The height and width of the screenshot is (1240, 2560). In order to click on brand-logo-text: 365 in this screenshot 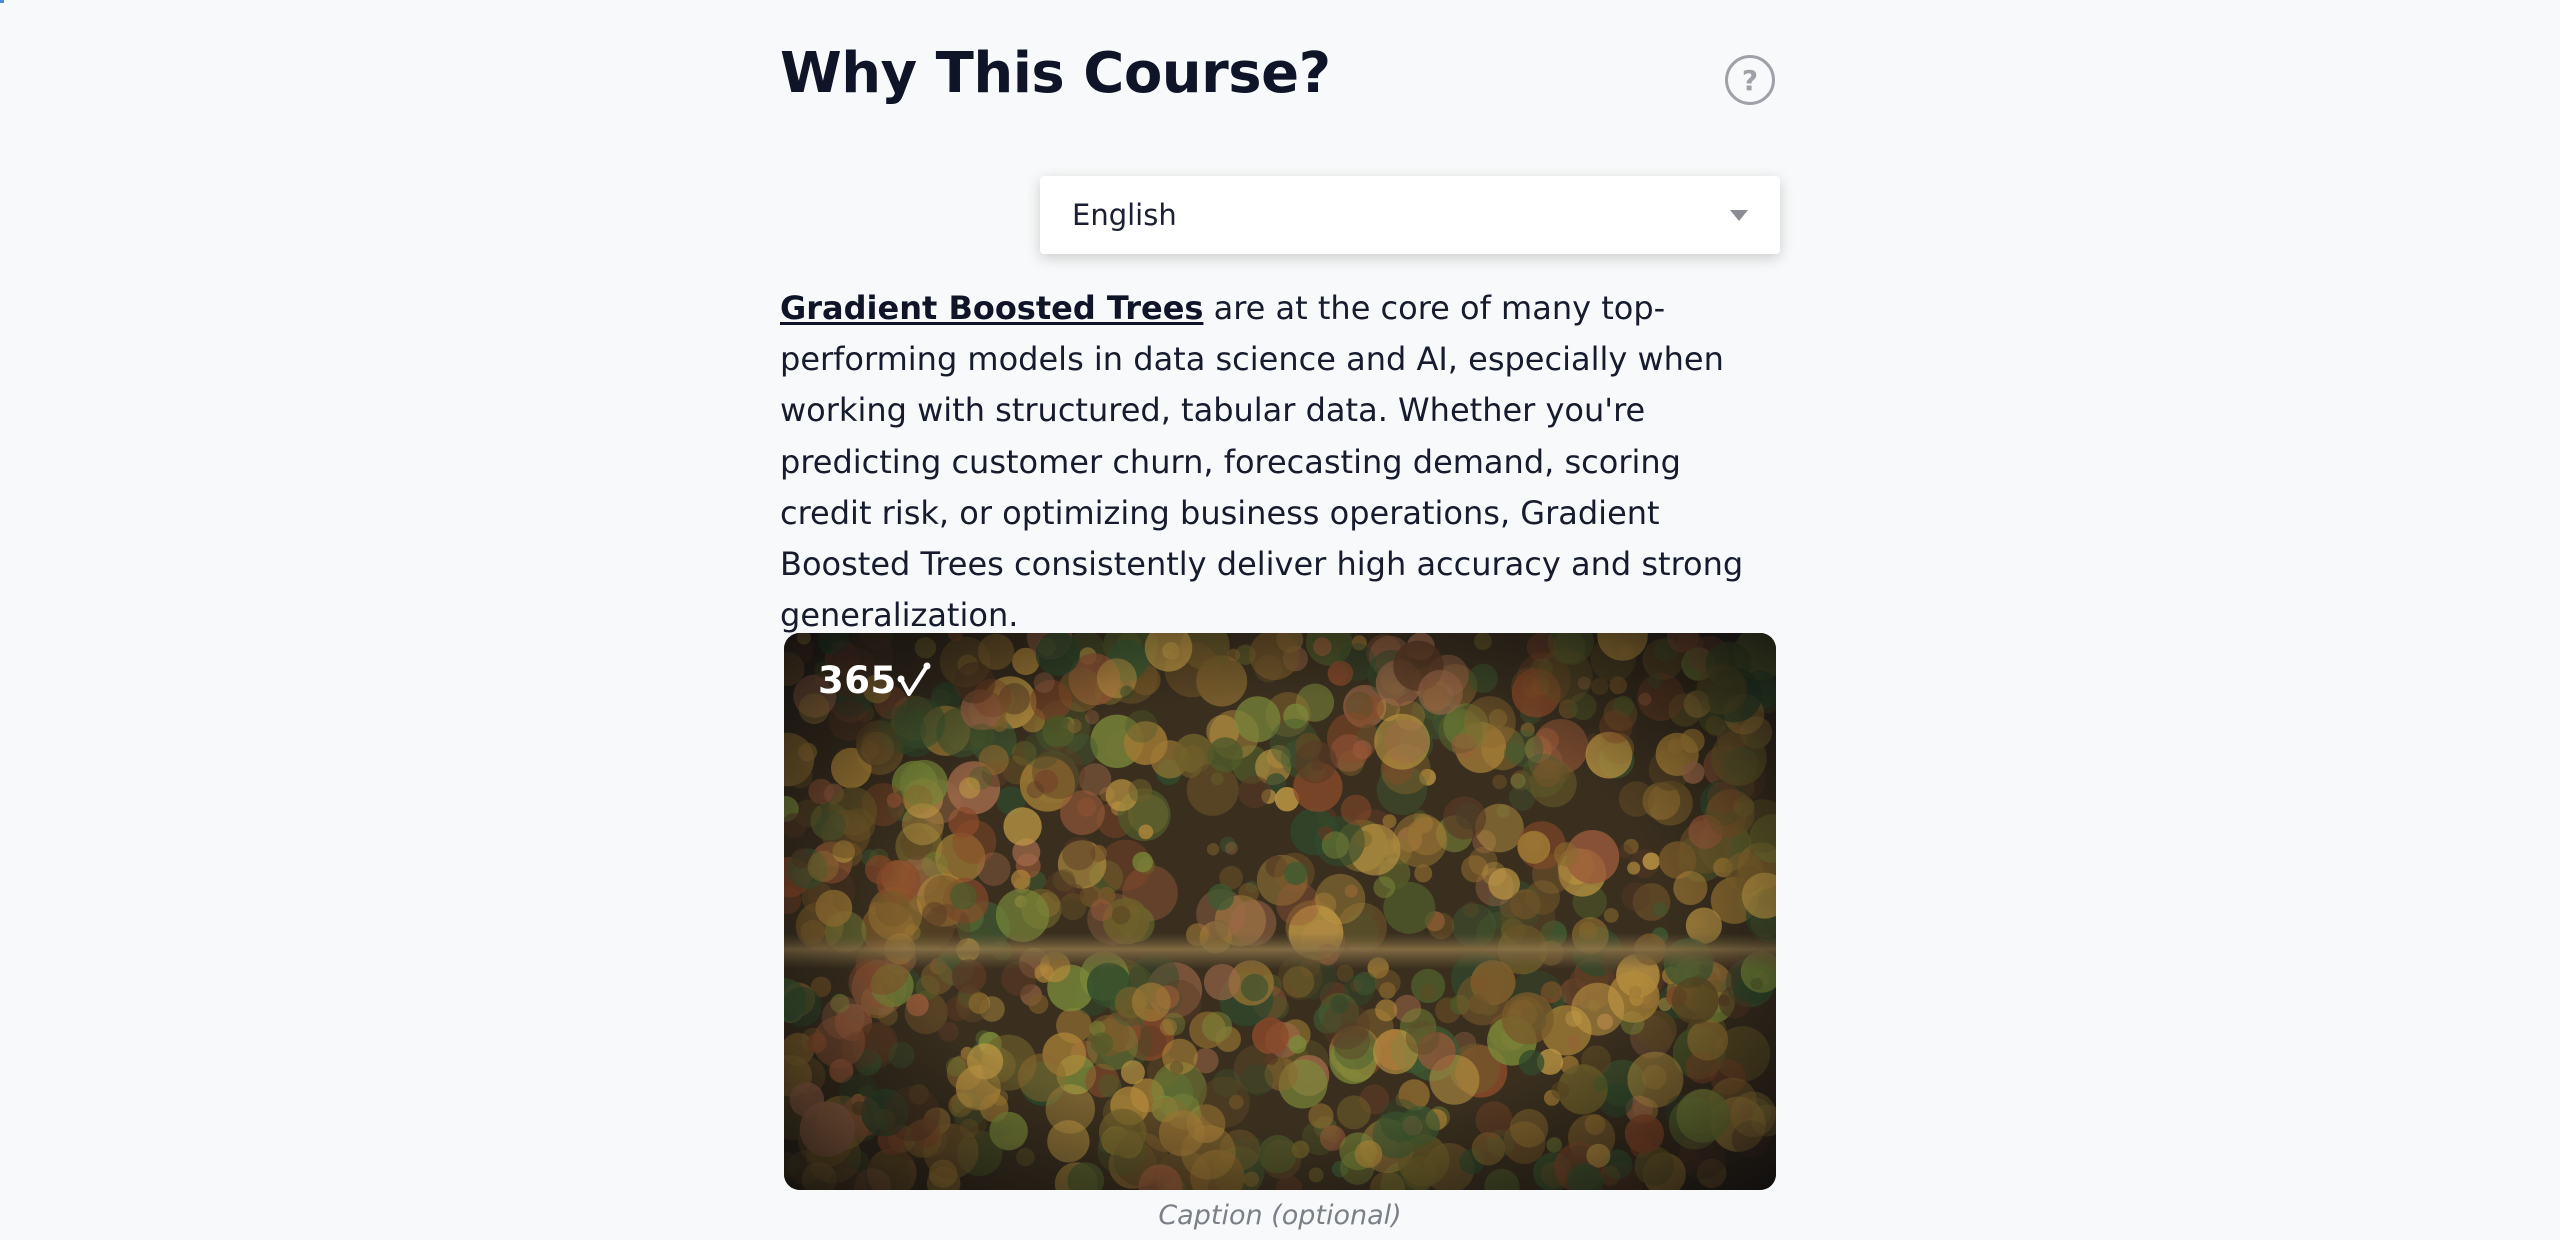, I will do `click(857, 680)`.